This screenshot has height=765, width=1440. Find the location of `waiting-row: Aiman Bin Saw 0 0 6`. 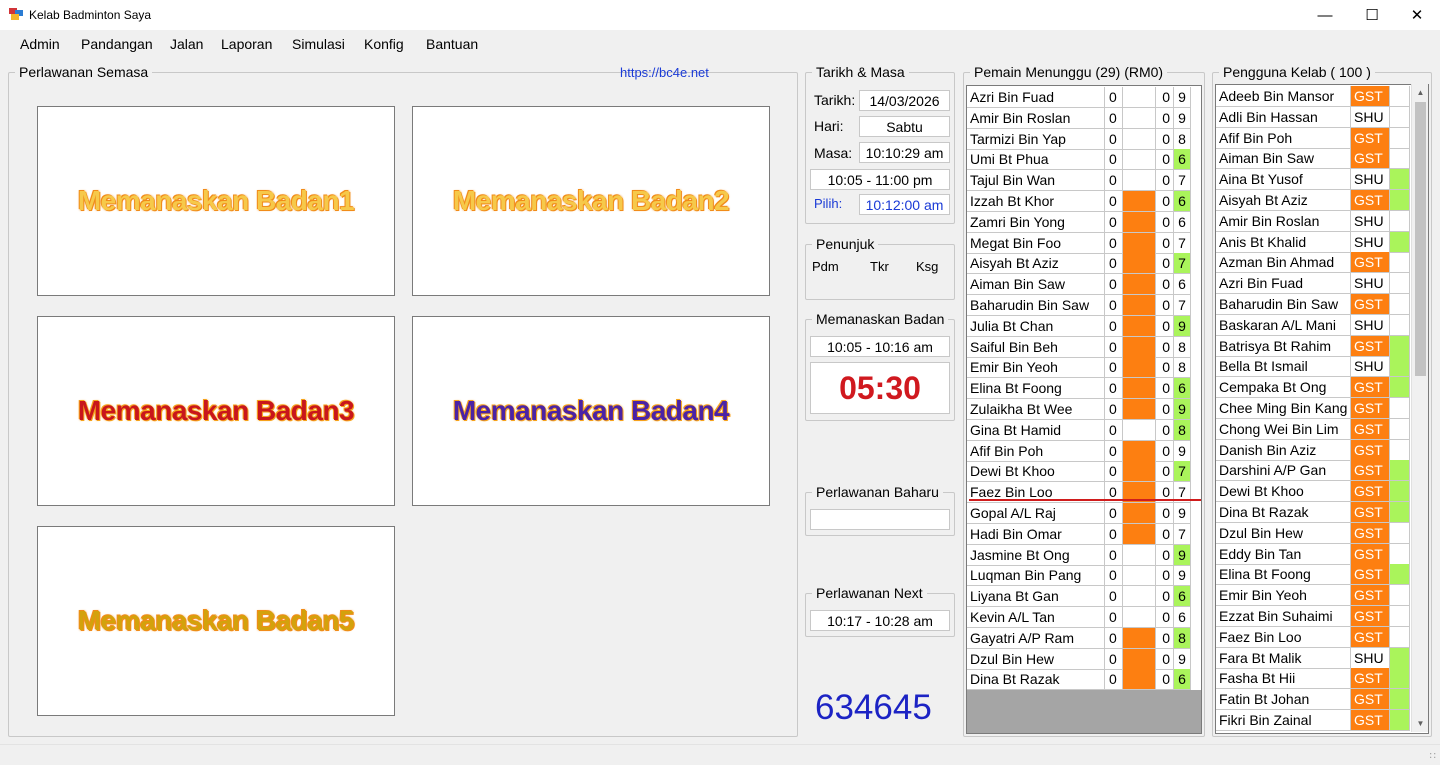

waiting-row: Aiman Bin Saw 0 0 6 is located at coordinates (1079, 285).